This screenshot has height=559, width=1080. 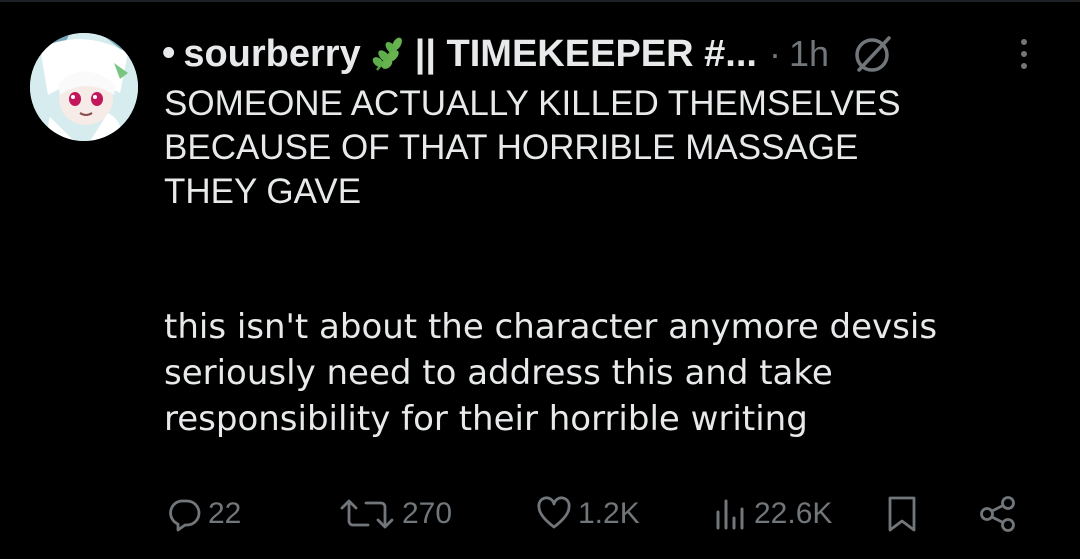 I want to click on more-options-icon, so click(x=1024, y=54).